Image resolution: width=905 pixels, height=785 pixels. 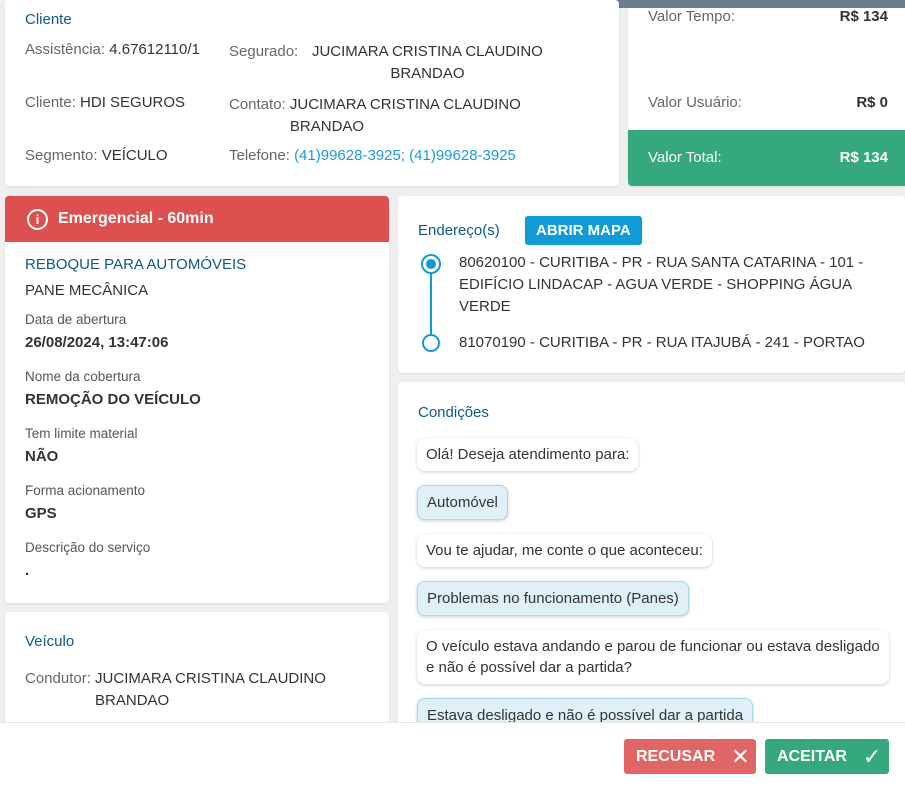 I want to click on route-line, so click(x=431, y=303).